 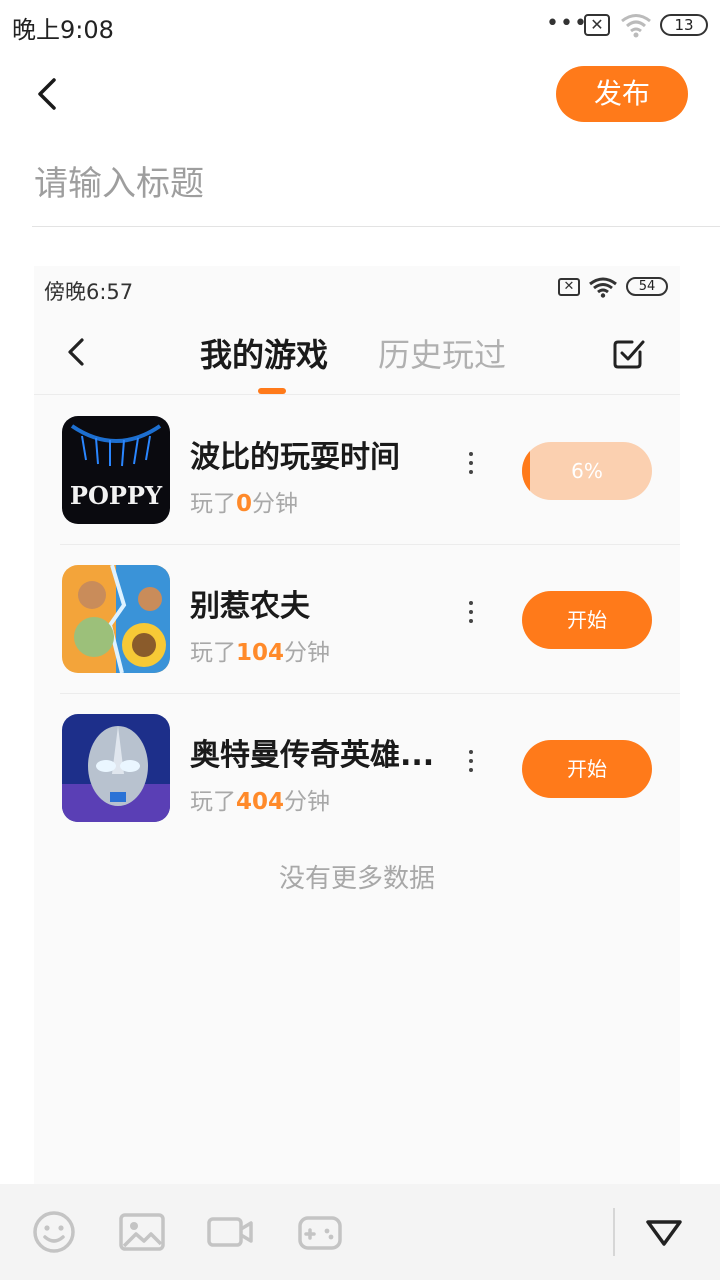 What do you see at coordinates (116, 470) in the screenshot?
I see `poppy-playtime-icon: POPPY` at bounding box center [116, 470].